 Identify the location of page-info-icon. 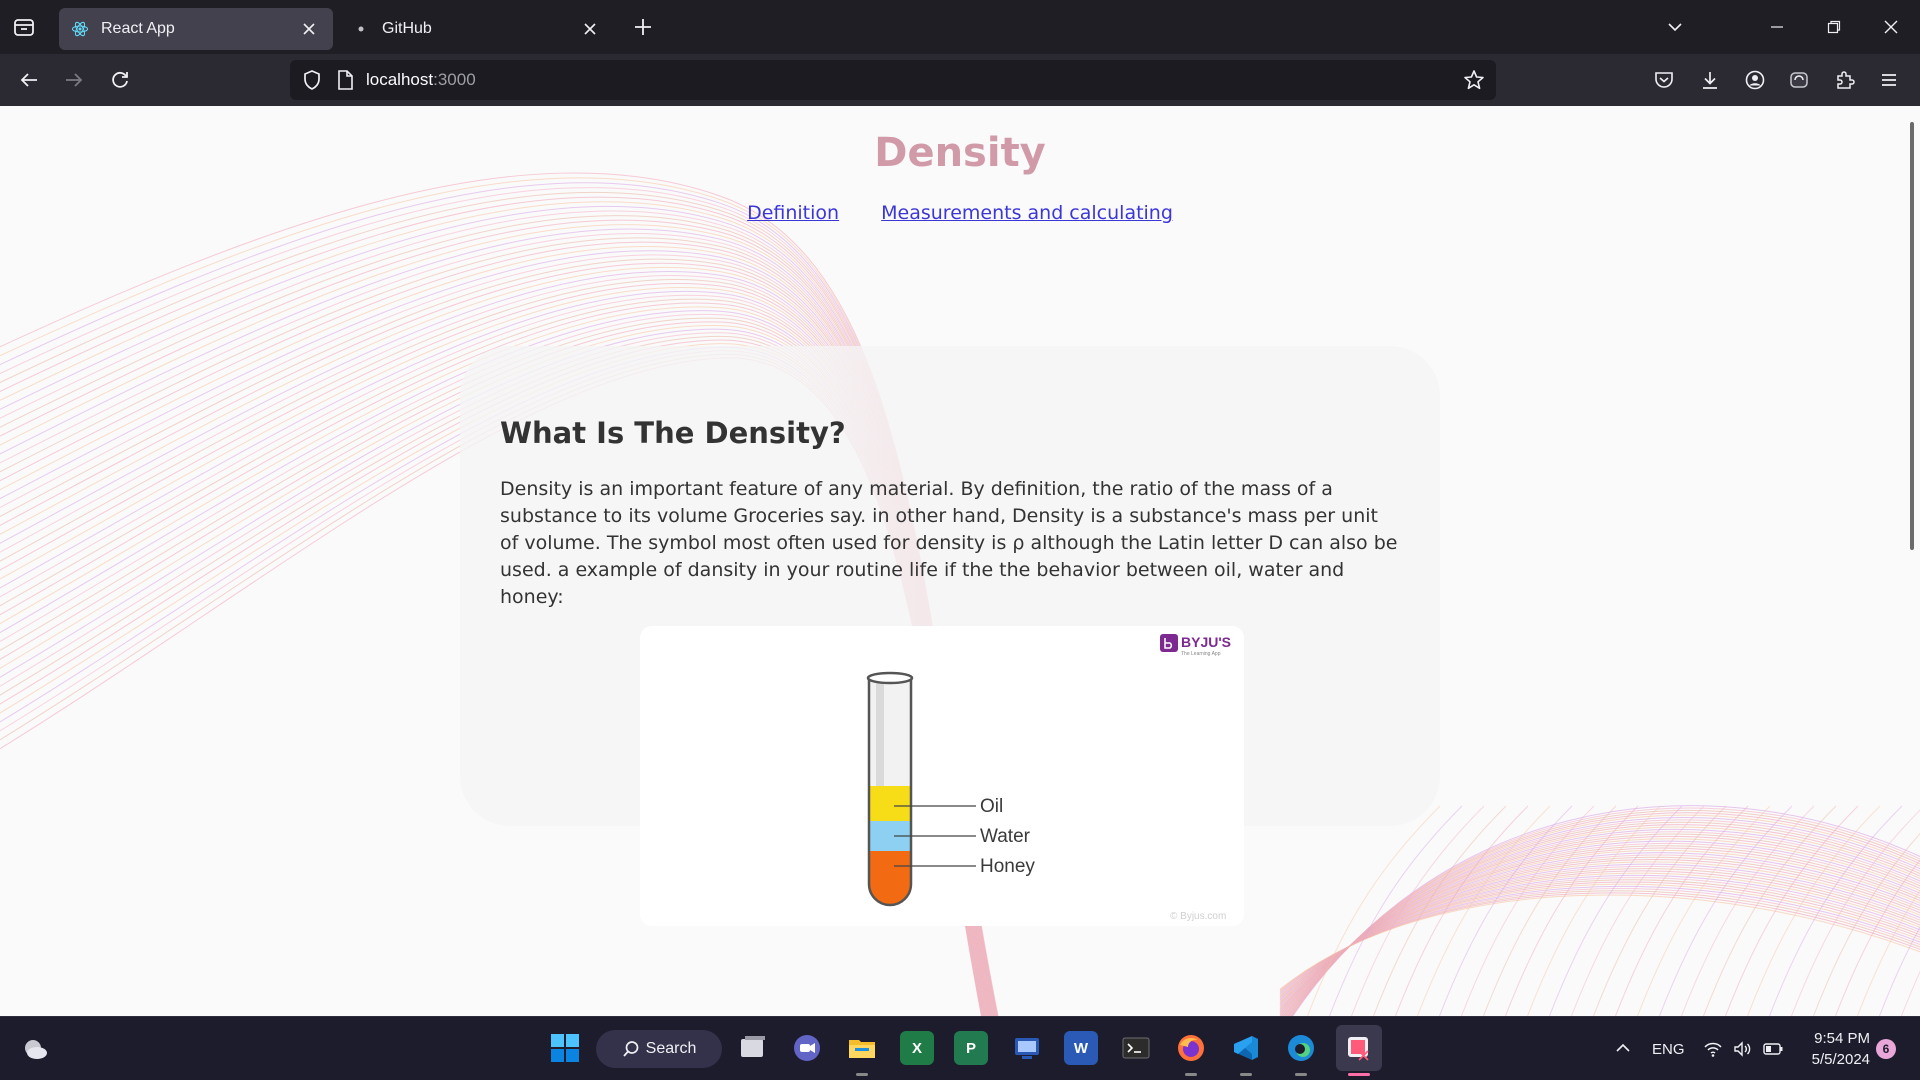
(345, 80).